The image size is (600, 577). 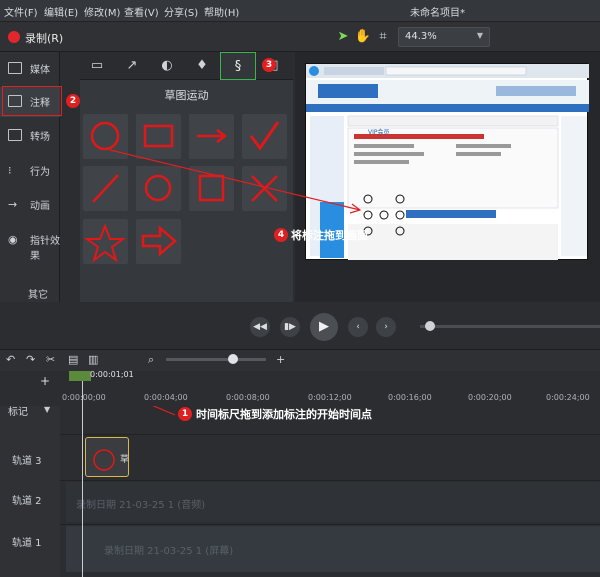 What do you see at coordinates (290, 327) in the screenshot?
I see `step-back-button: ▮▶` at bounding box center [290, 327].